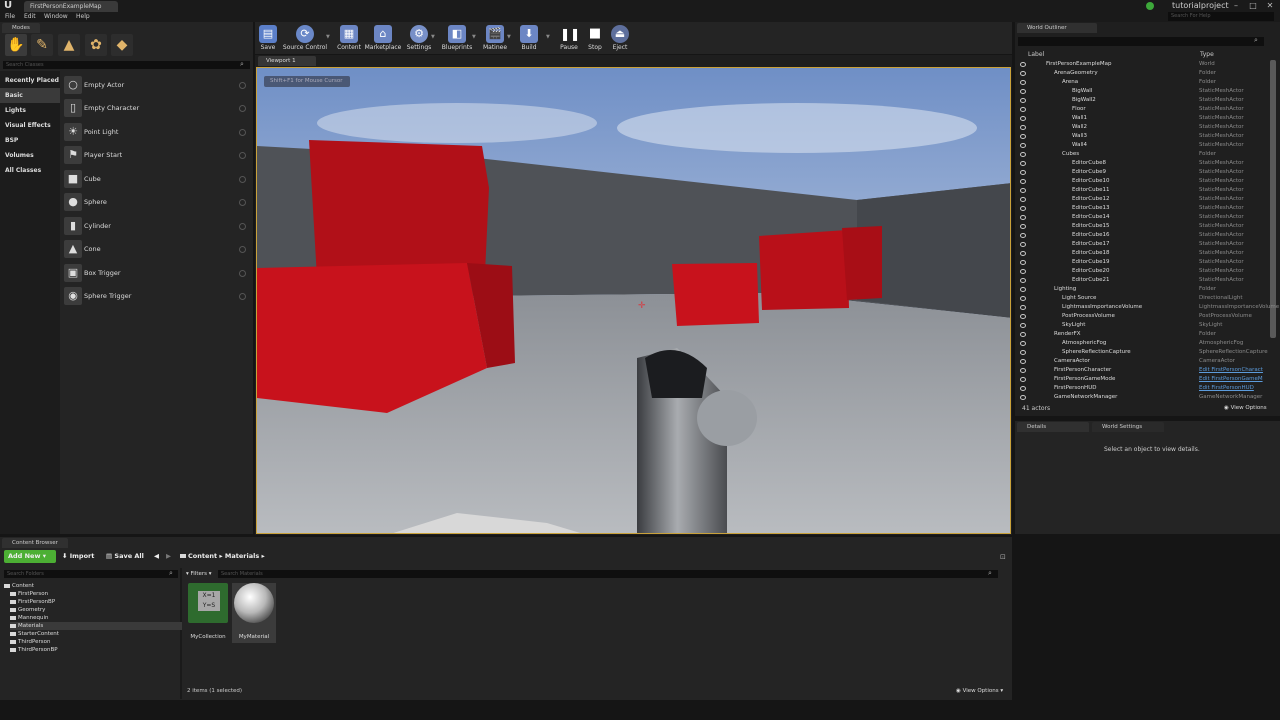 This screenshot has height=720, width=1280. Describe the element at coordinates (1147, 208) in the screenshot. I see `outliner-row: EditorCube13 StaticMeshActor` at that location.